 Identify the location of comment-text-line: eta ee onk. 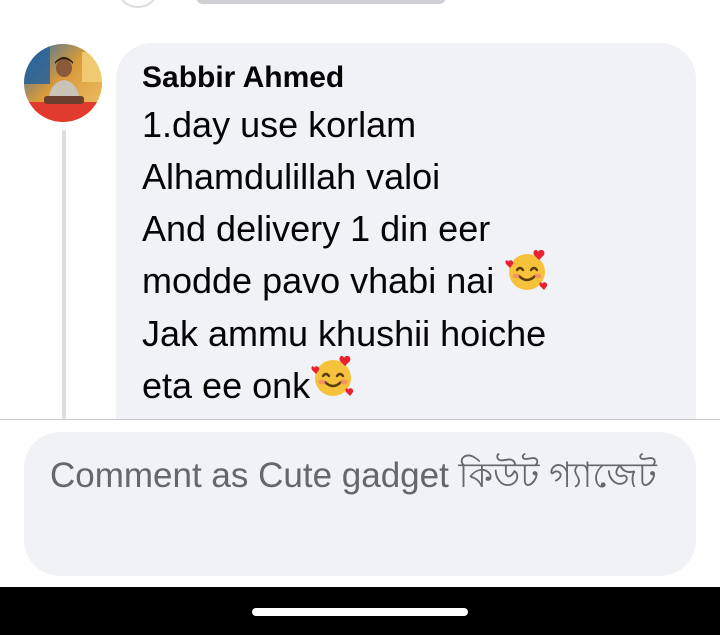
(407, 384).